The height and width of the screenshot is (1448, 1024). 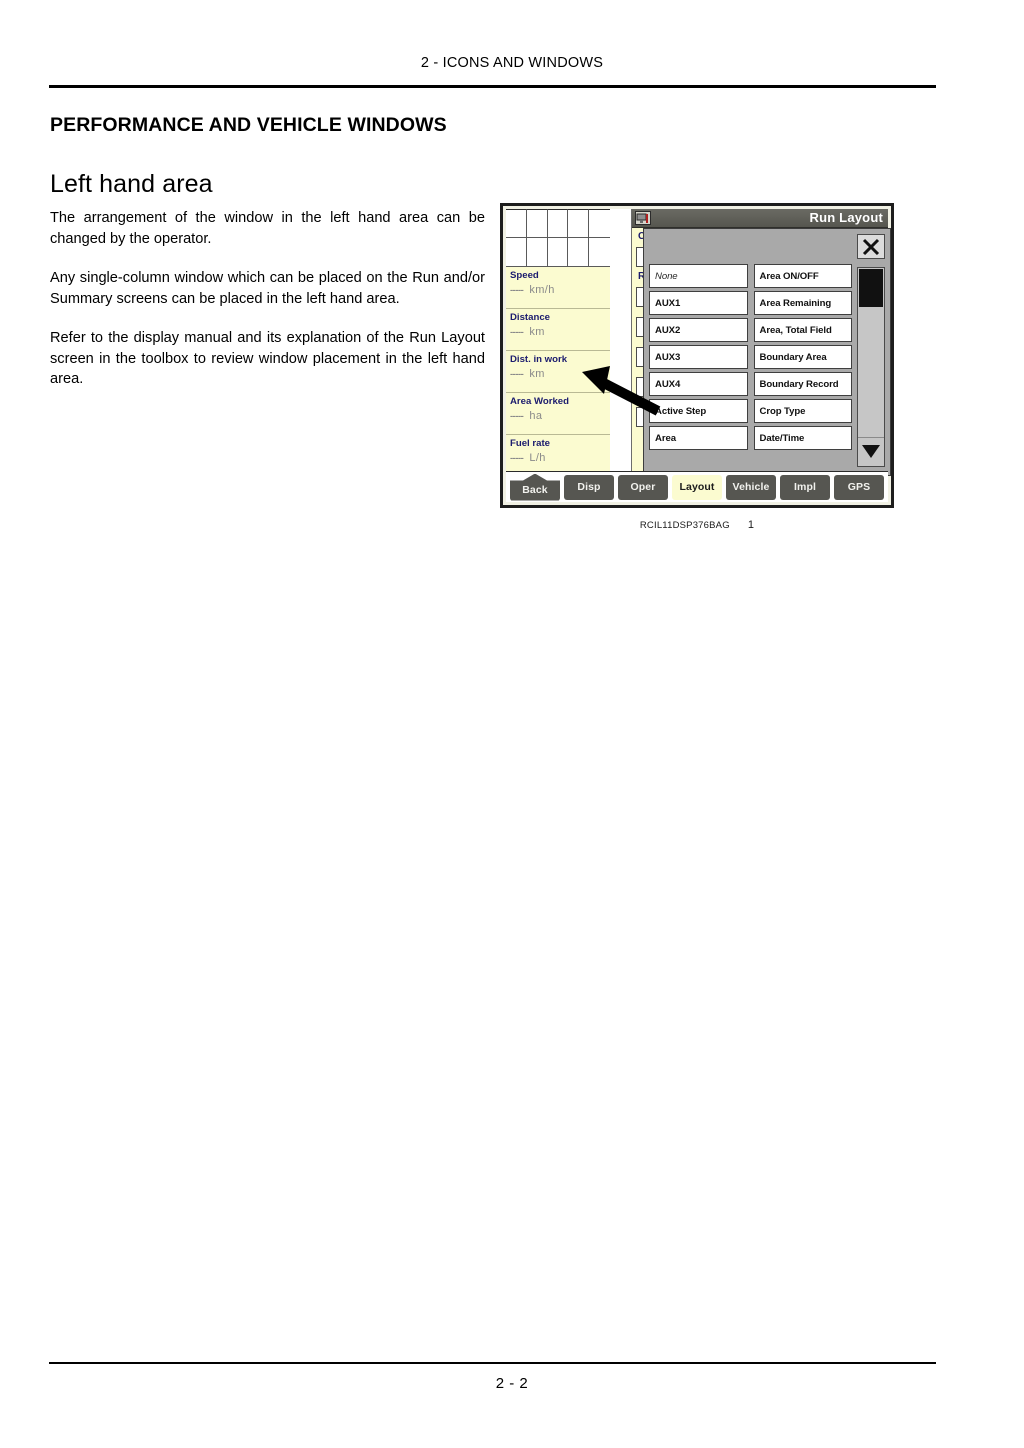 I want to click on close-icon, so click(x=871, y=246).